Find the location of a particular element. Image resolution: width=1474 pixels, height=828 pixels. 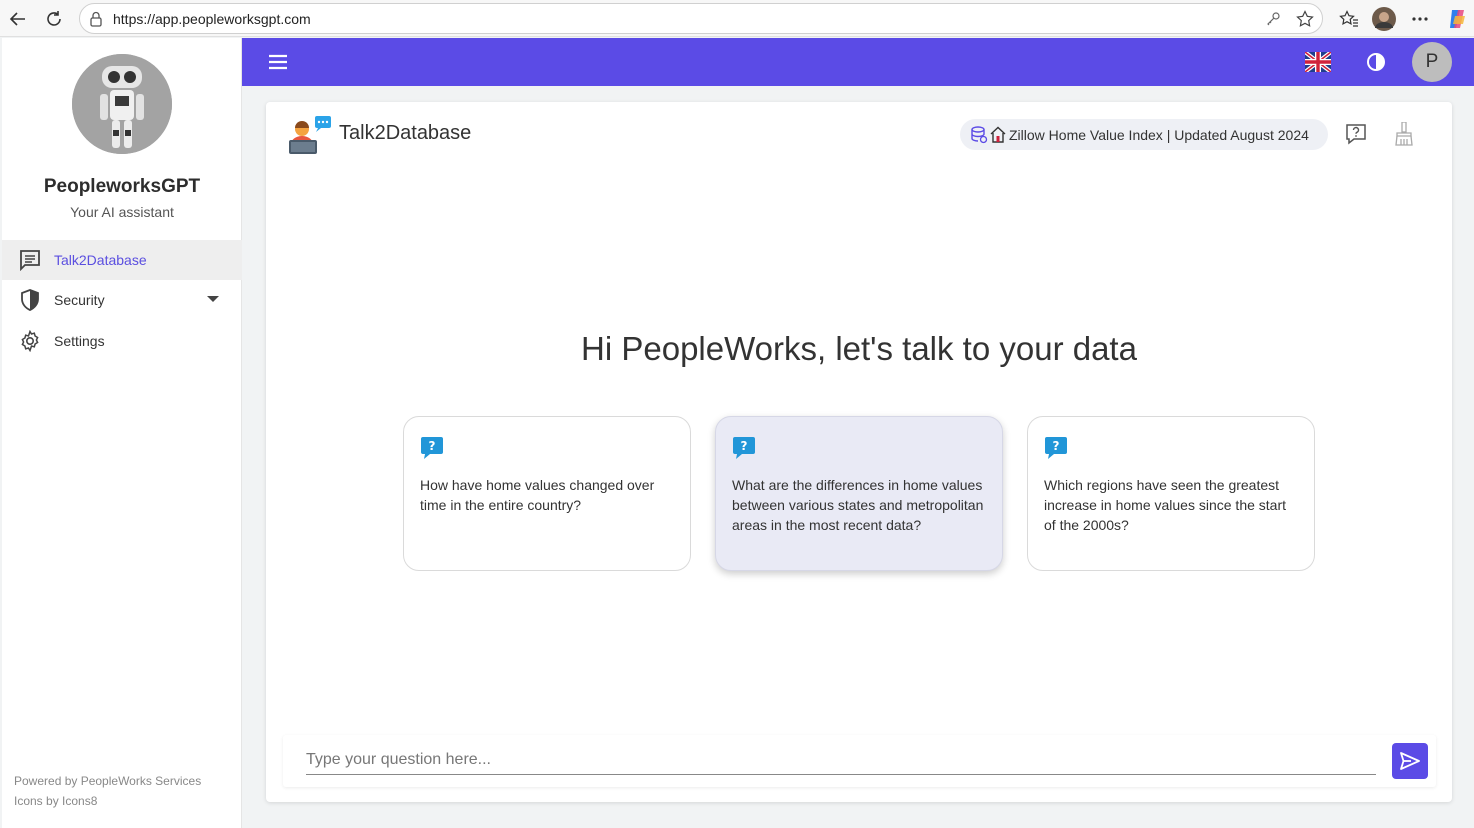

home-icon is located at coordinates (998, 134).